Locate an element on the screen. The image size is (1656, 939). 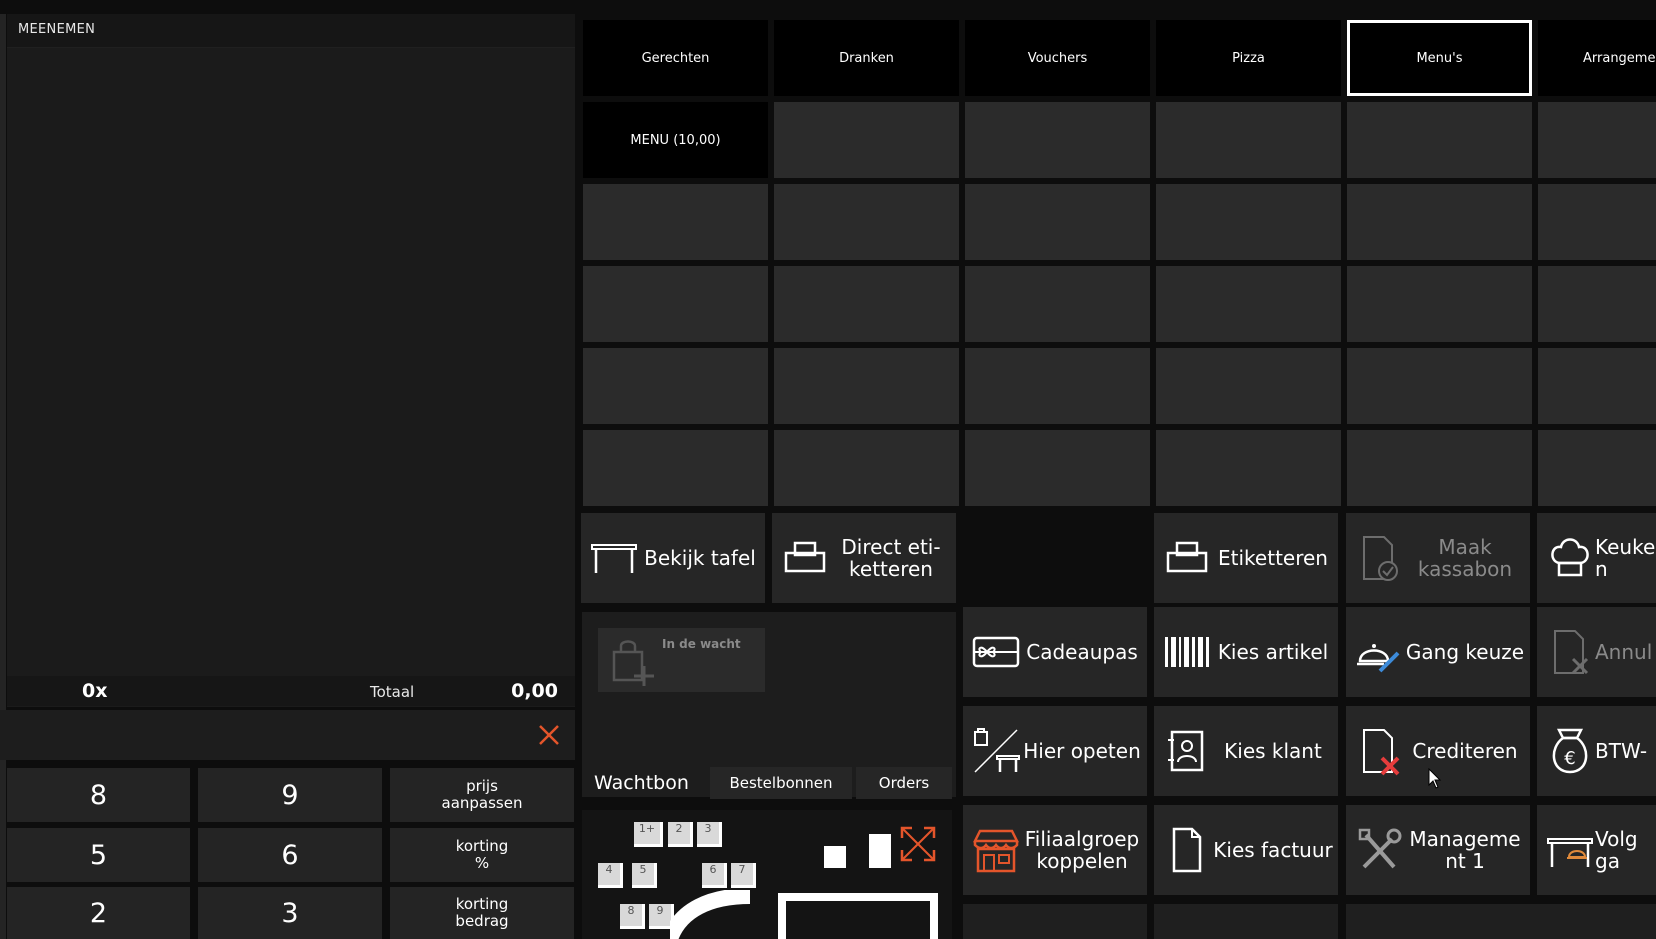
clear-input-button is located at coordinates (549, 735).